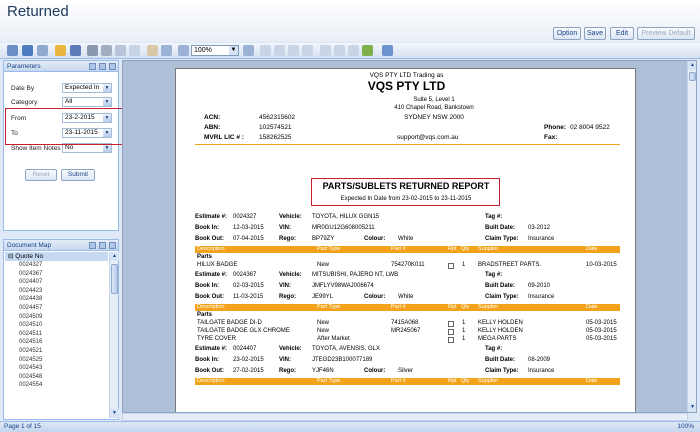 The width and height of the screenshot is (700, 432). What do you see at coordinates (451, 332) in the screenshot?
I see `rpt-checkbox` at bounding box center [451, 332].